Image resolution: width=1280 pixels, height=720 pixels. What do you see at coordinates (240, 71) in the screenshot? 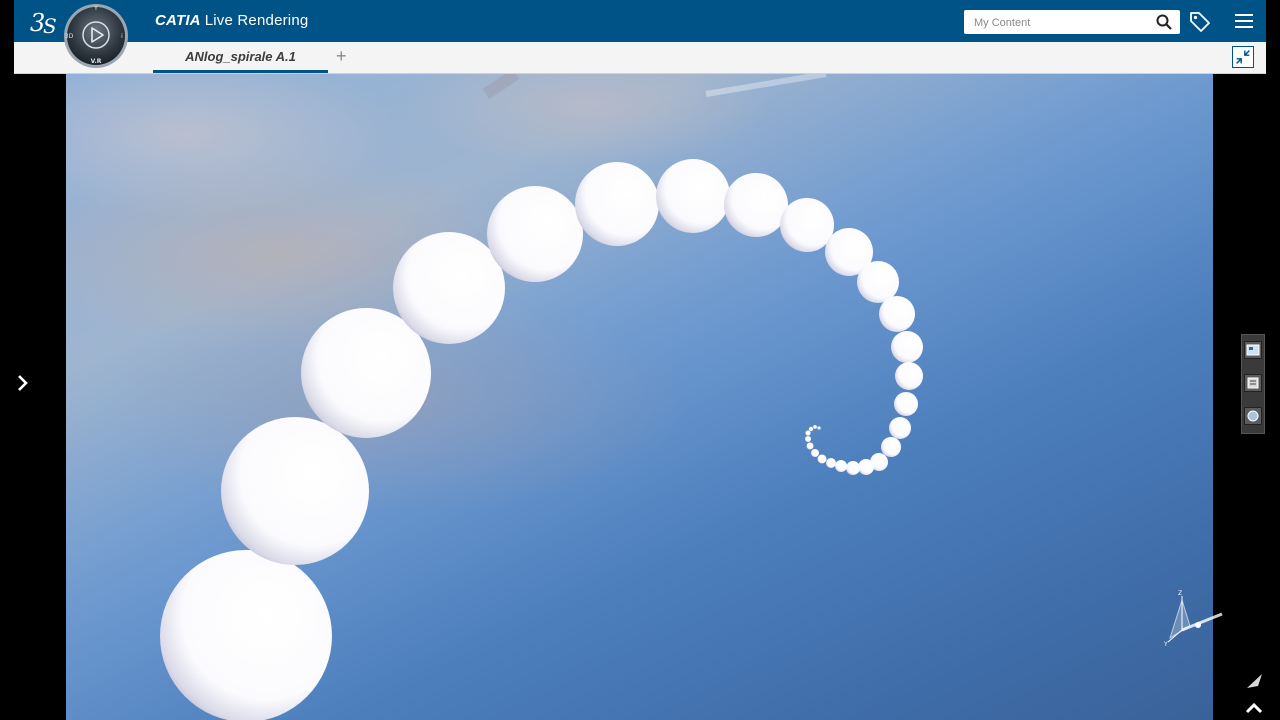
I see `active-tab-indicator` at bounding box center [240, 71].